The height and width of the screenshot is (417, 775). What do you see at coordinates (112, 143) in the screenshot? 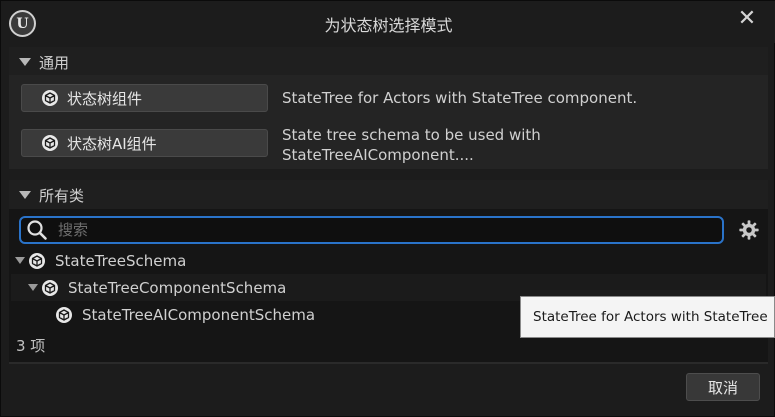
I see `mode-button-label: 状态树AI组件` at bounding box center [112, 143].